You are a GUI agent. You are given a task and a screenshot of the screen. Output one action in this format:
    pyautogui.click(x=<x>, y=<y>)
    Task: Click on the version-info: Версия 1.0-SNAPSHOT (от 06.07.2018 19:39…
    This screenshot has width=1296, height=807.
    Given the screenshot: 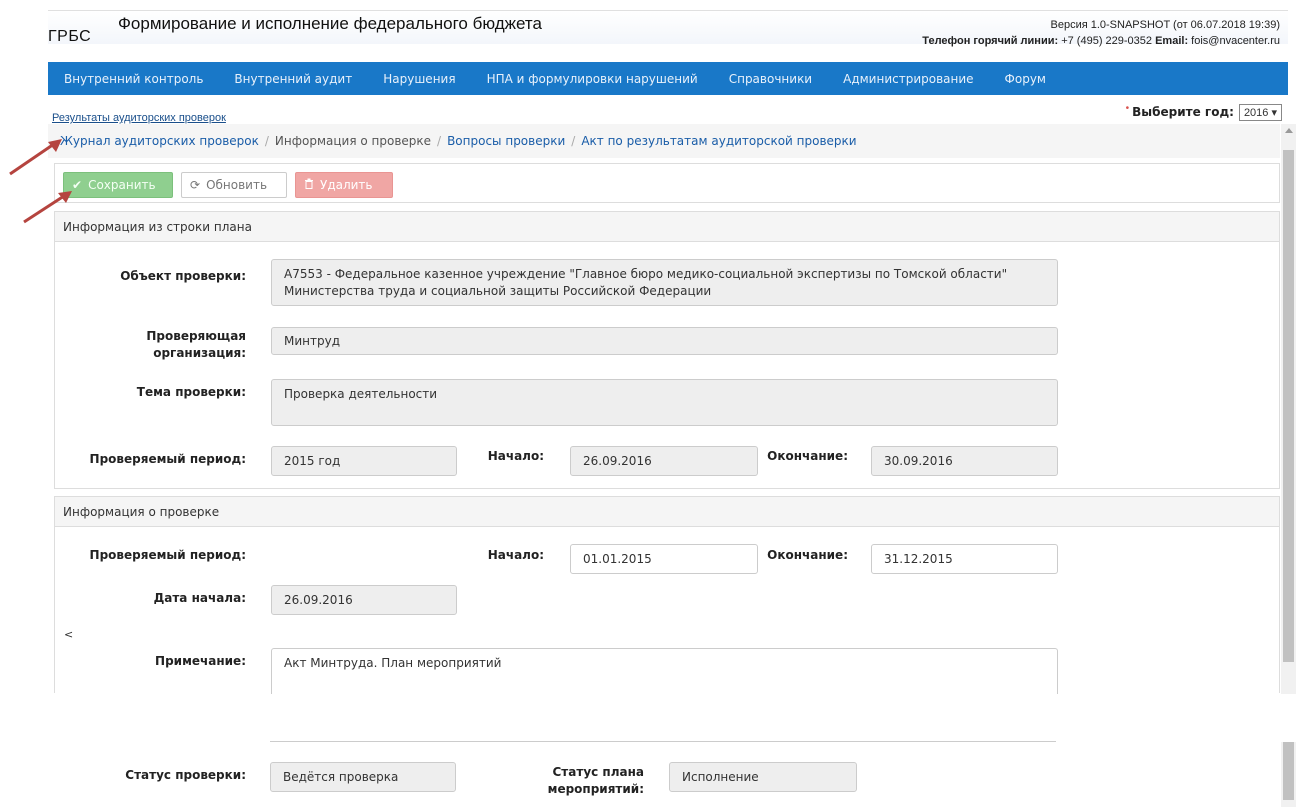 What is the action you would take?
    pyautogui.click(x=1165, y=25)
    